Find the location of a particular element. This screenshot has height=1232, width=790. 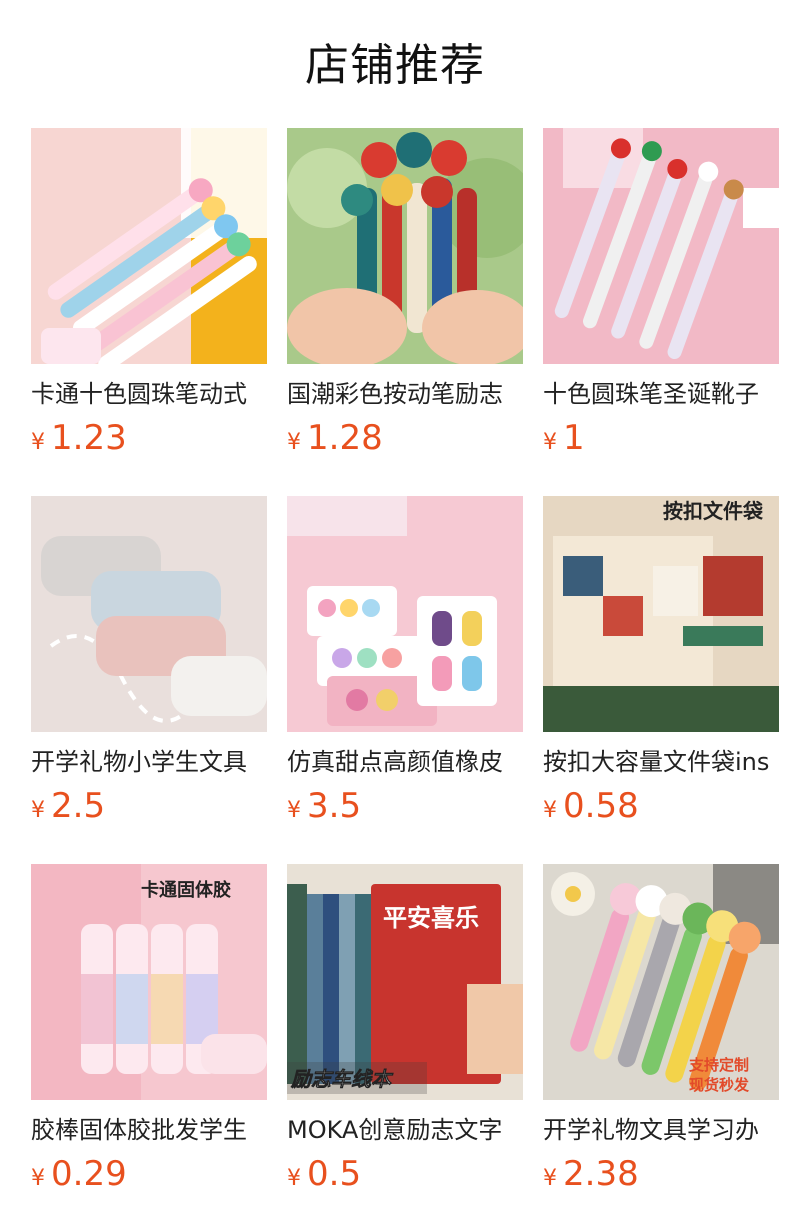

product-card: 平安喜乐 励志车线本 MOKA创意励志文字 ¥0.5 is located at coordinates (405, 1048).